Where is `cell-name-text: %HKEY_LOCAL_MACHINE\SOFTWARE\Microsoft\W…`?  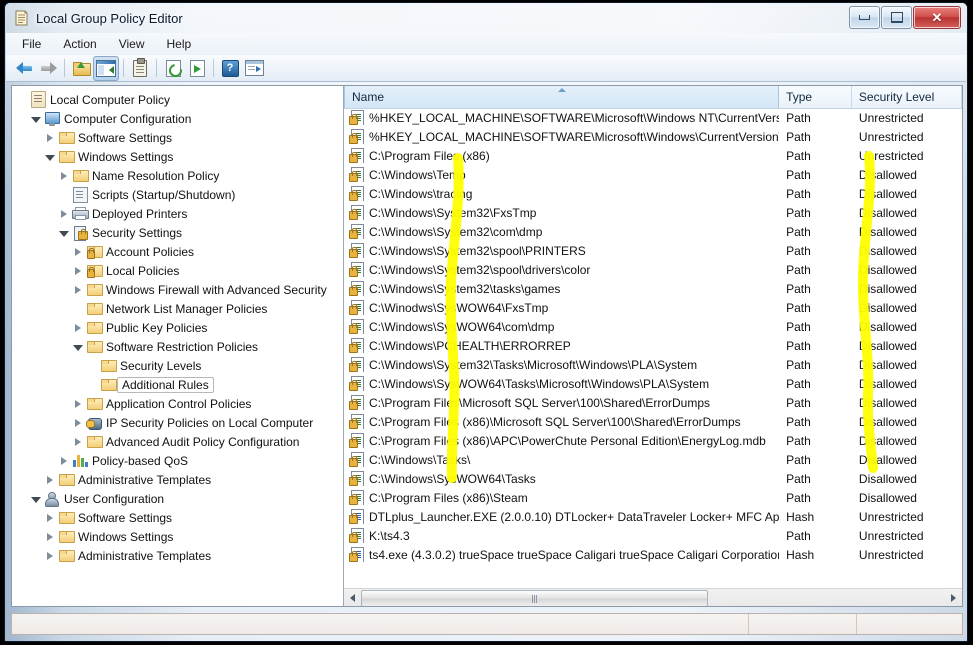
cell-name-text: %HKEY_LOCAL_MACHINE\SOFTWARE\Microsoft\W… is located at coordinates (574, 117).